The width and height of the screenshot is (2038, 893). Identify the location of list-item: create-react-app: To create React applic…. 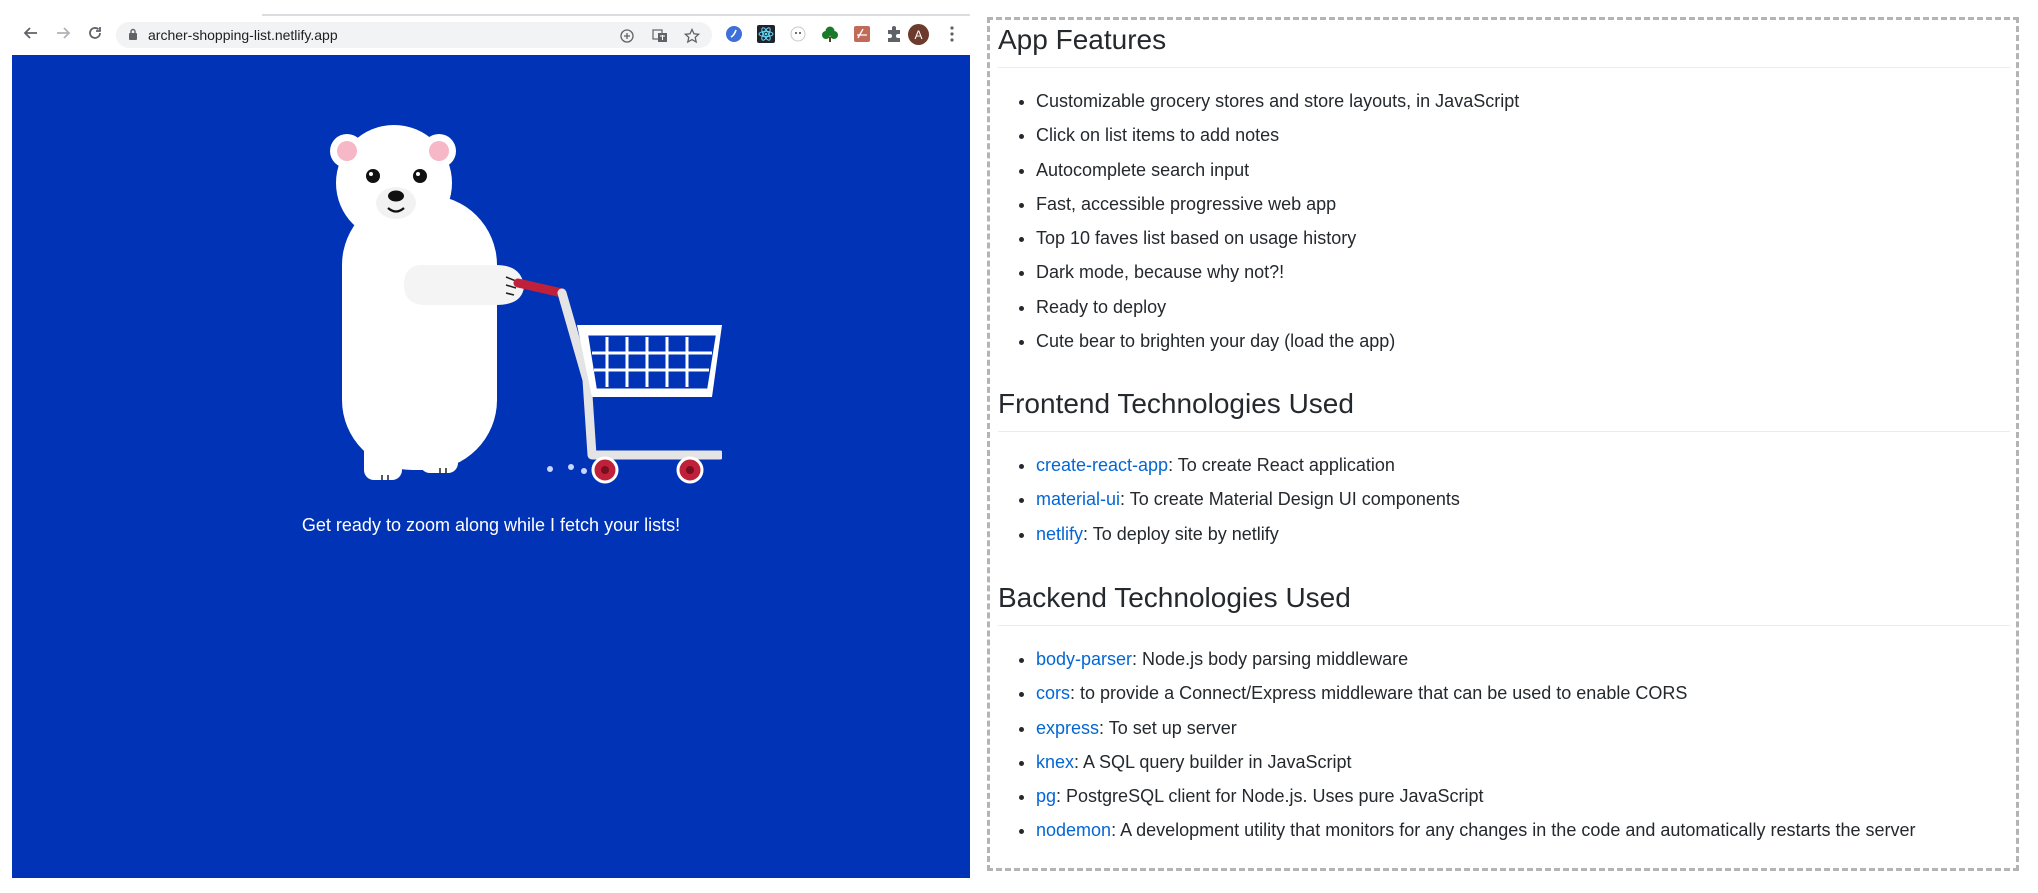
(1523, 465).